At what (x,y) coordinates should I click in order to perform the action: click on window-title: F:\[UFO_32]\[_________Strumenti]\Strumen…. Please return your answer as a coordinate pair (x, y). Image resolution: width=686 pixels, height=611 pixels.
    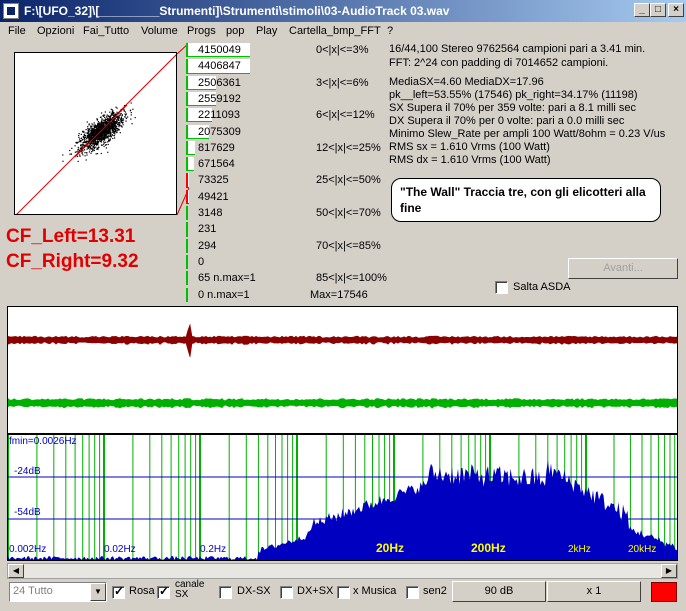
    Looking at the image, I should click on (237, 11).